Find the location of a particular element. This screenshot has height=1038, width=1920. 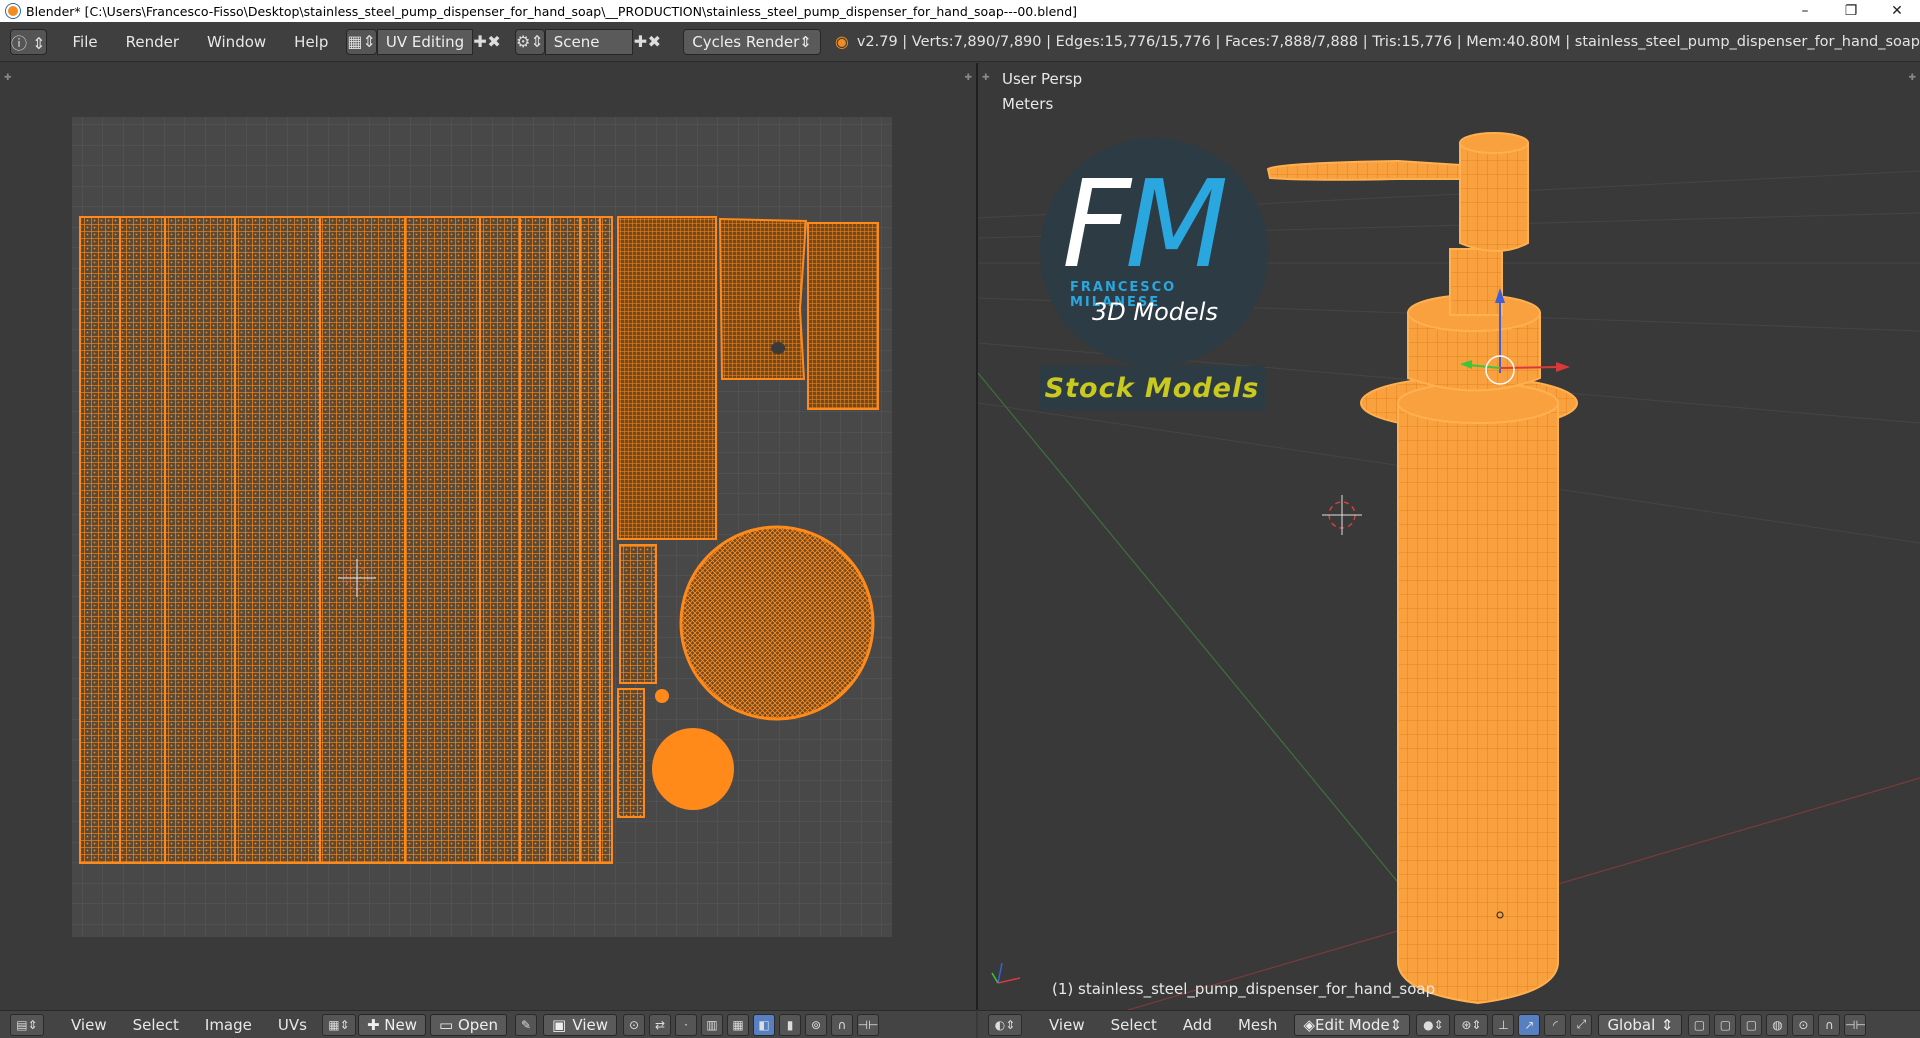

manipulator-toggle-icon: ⊥ is located at coordinates (1503, 1024).